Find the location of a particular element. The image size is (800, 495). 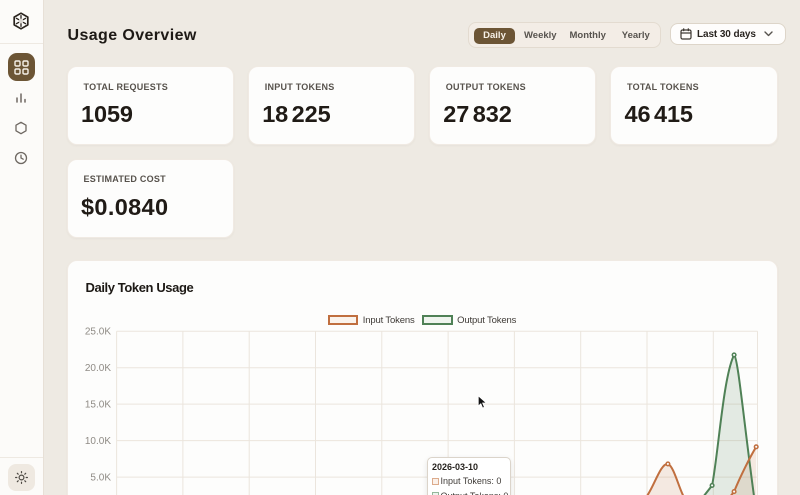

svg-text: 5.0K is located at coordinates (100, 477).